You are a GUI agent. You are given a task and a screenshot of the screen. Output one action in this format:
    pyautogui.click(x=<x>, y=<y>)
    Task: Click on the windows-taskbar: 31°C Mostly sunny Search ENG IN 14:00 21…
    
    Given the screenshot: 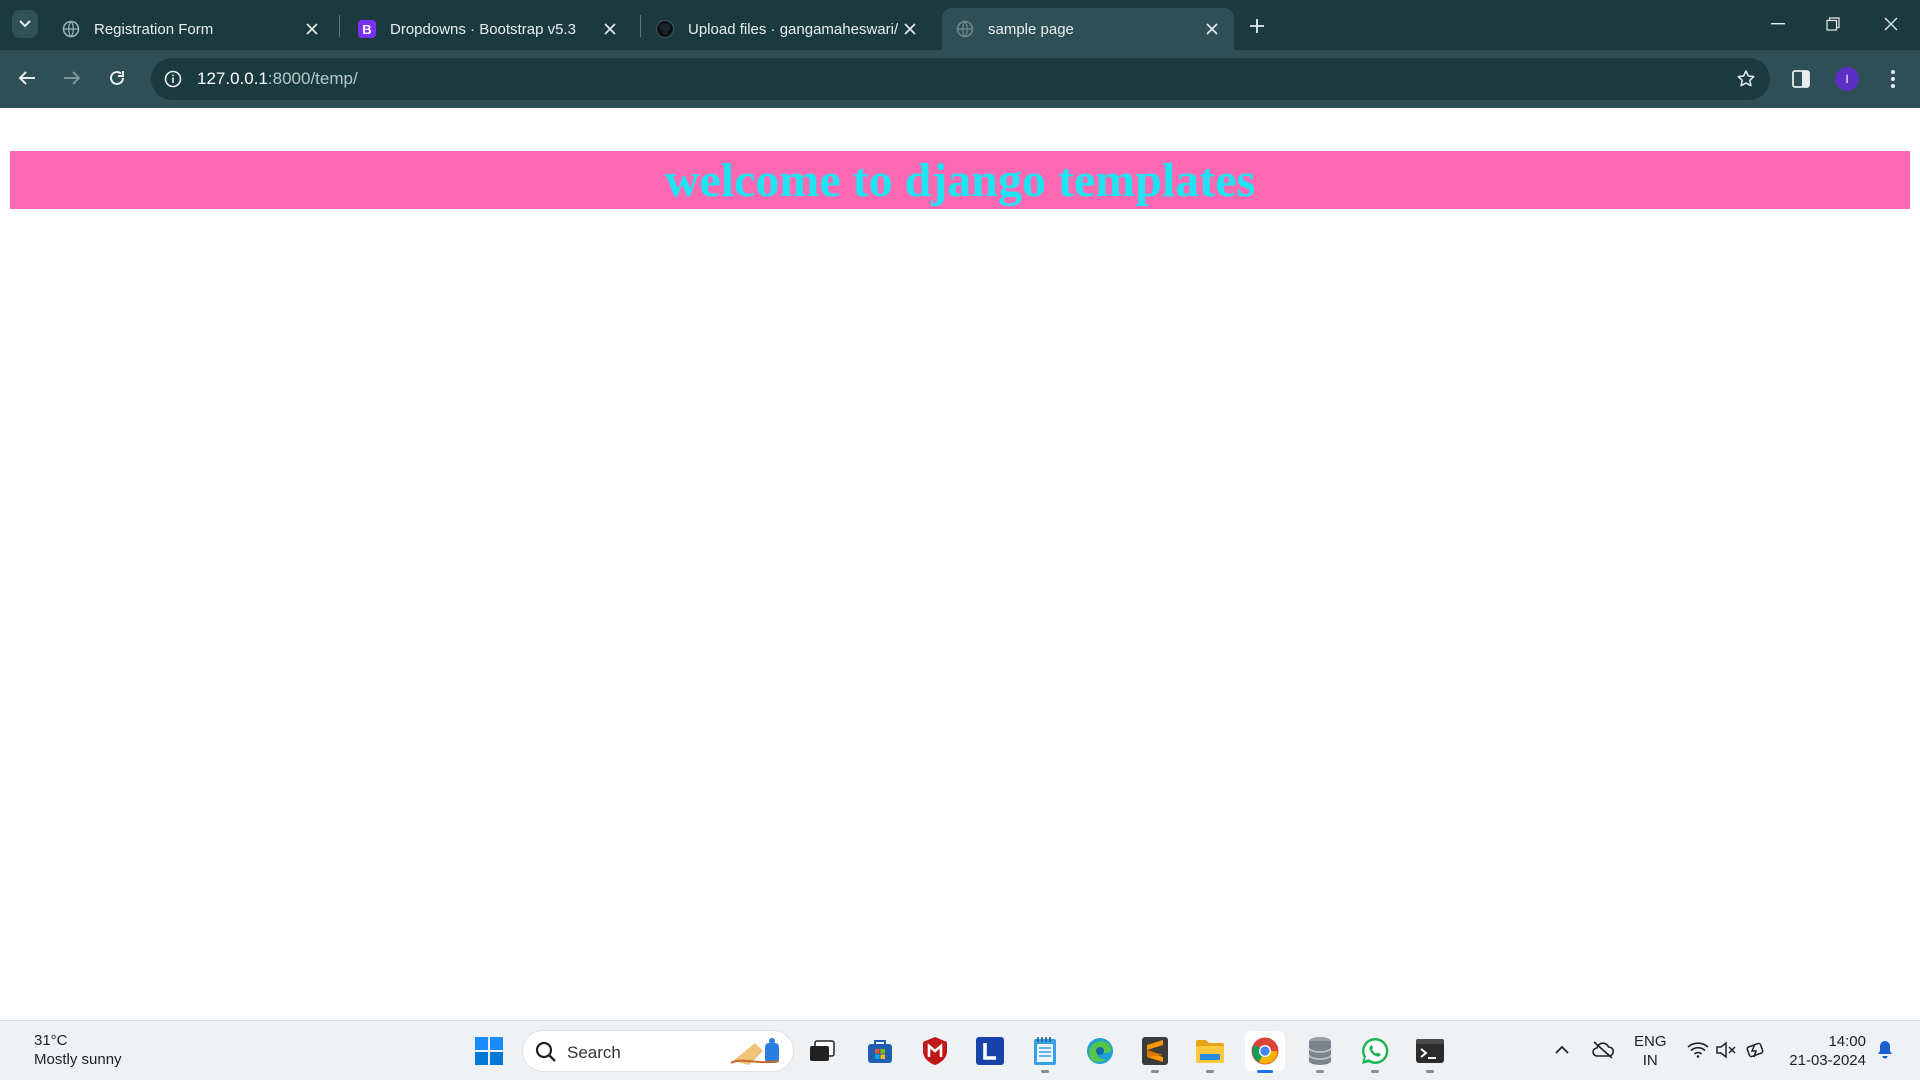 What is the action you would take?
    pyautogui.click(x=960, y=1050)
    